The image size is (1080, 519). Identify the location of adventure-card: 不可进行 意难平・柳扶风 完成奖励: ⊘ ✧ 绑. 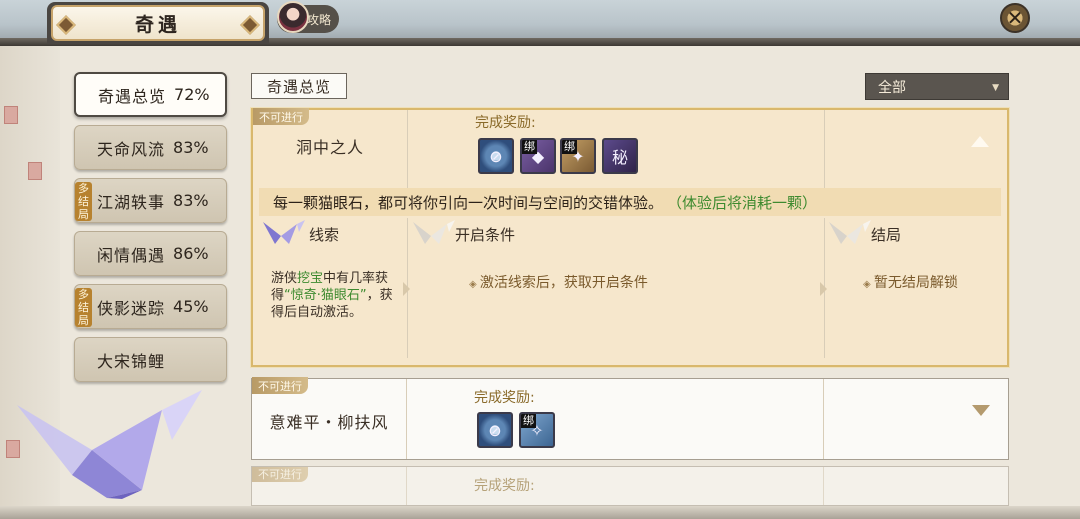
(630, 418).